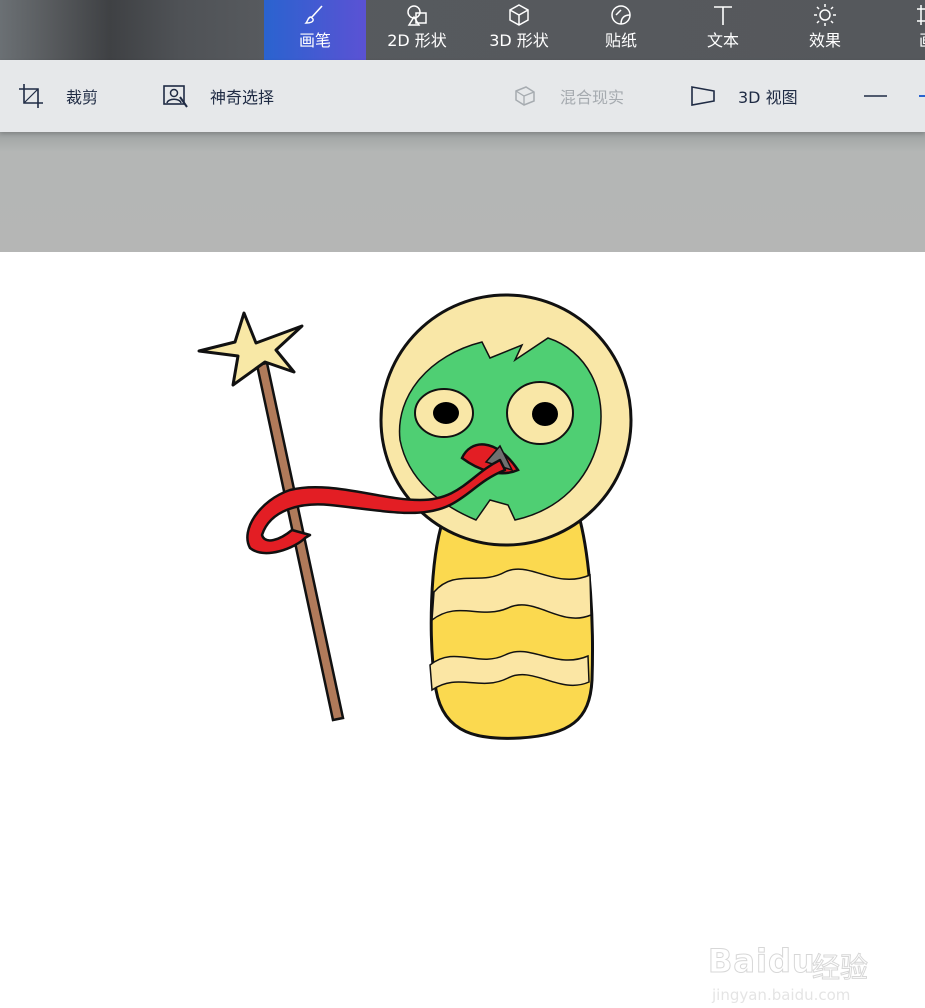 Image resolution: width=925 pixels, height=1008 pixels. What do you see at coordinates (462, 96) in the screenshot?
I see `tool-options-bar: 裁剪 神奇选择 混合现实 3D 视图` at bounding box center [462, 96].